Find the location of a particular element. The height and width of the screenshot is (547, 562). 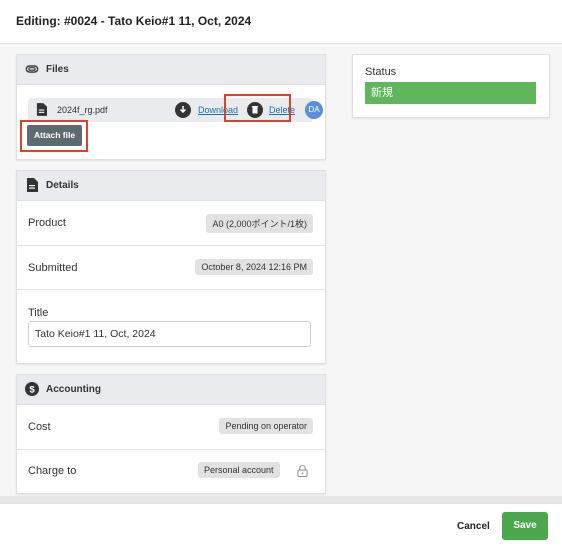

paperclip-icon is located at coordinates (32, 69).